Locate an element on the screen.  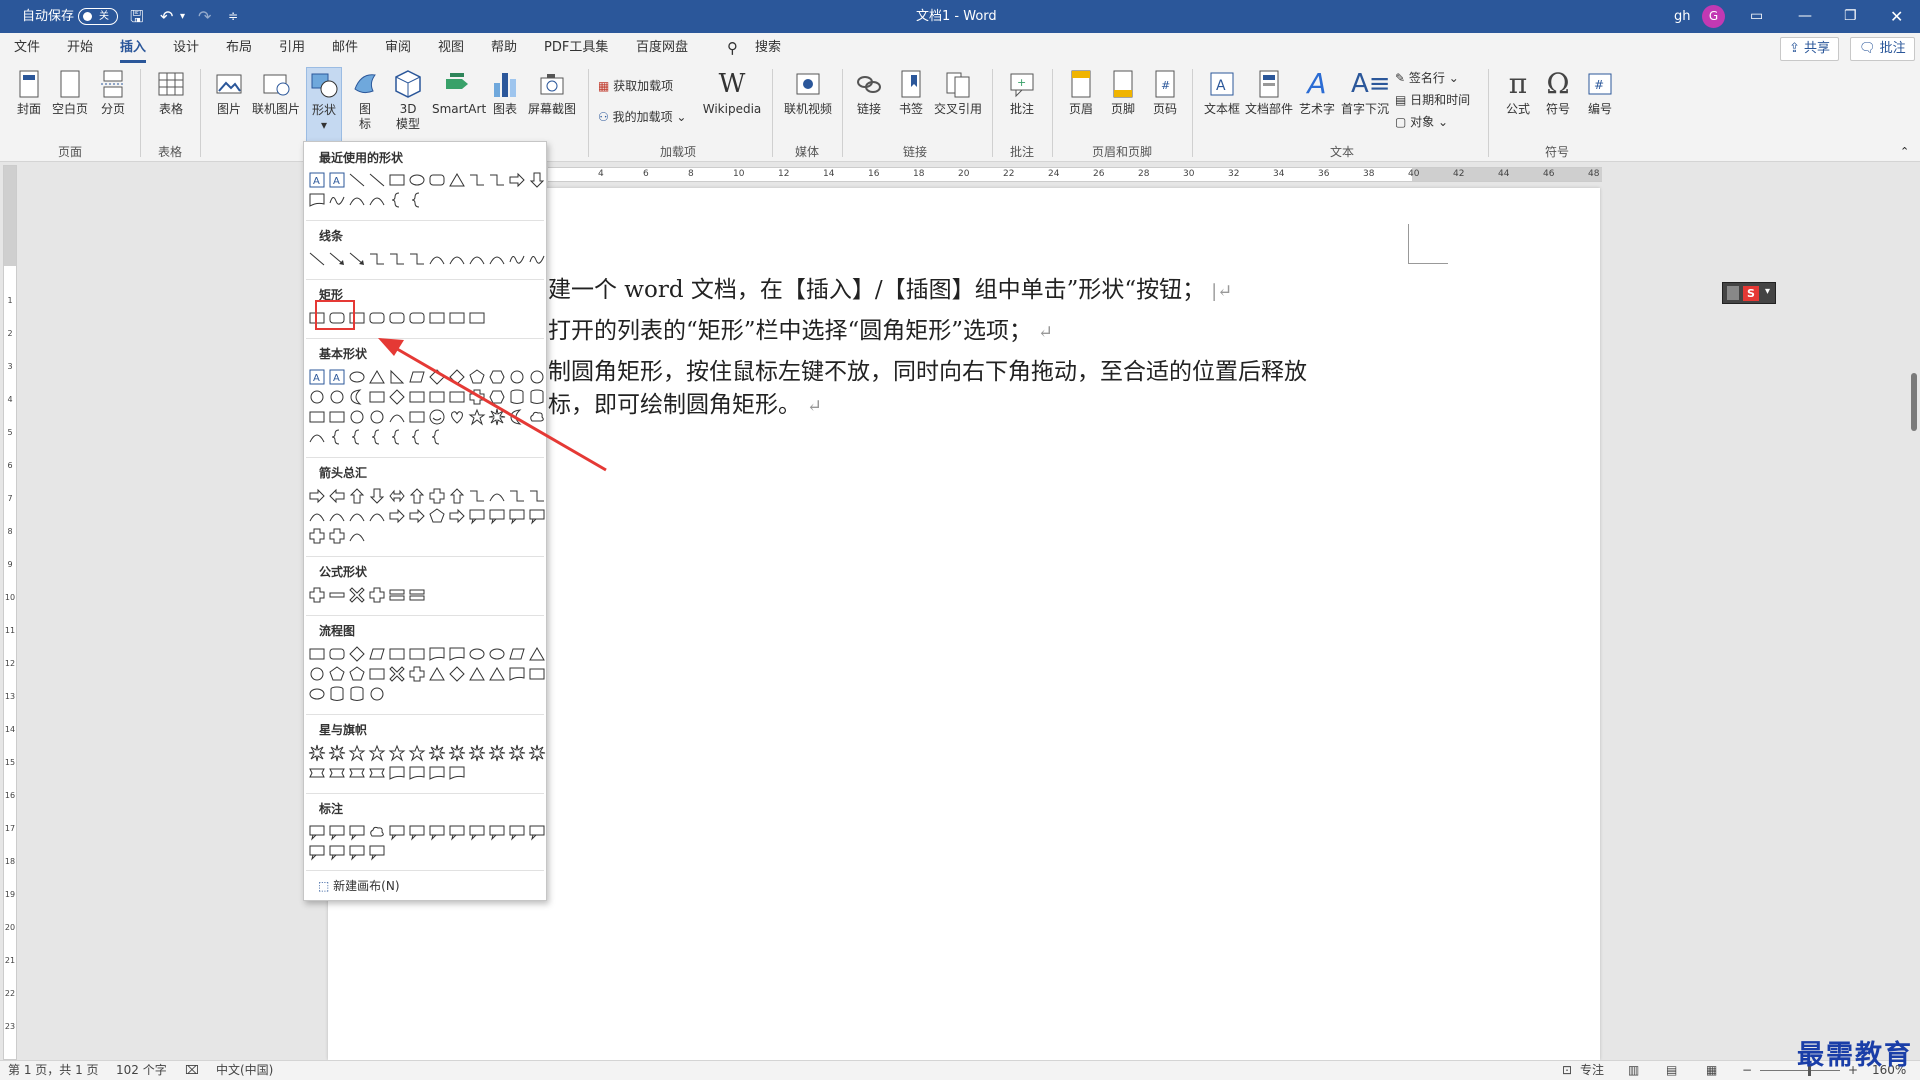
header-button: 页眉 is located at coordinates (1081, 92).